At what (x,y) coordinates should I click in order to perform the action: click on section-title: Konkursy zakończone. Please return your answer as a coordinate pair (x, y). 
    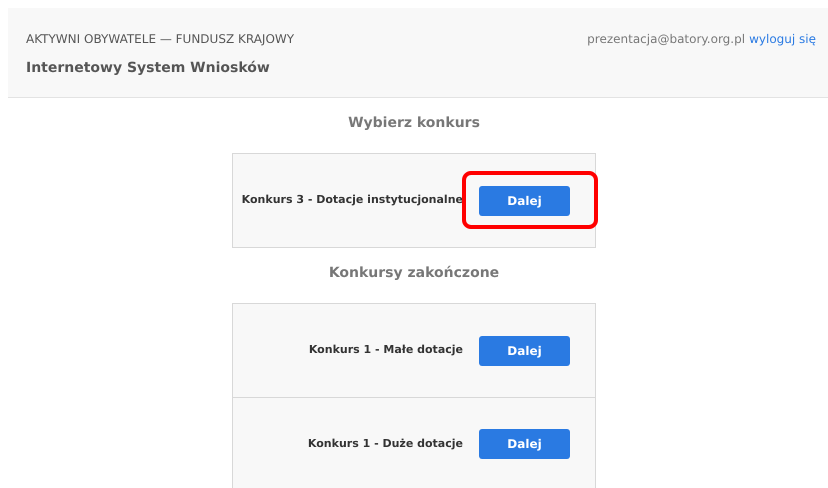
    Looking at the image, I should click on (414, 273).